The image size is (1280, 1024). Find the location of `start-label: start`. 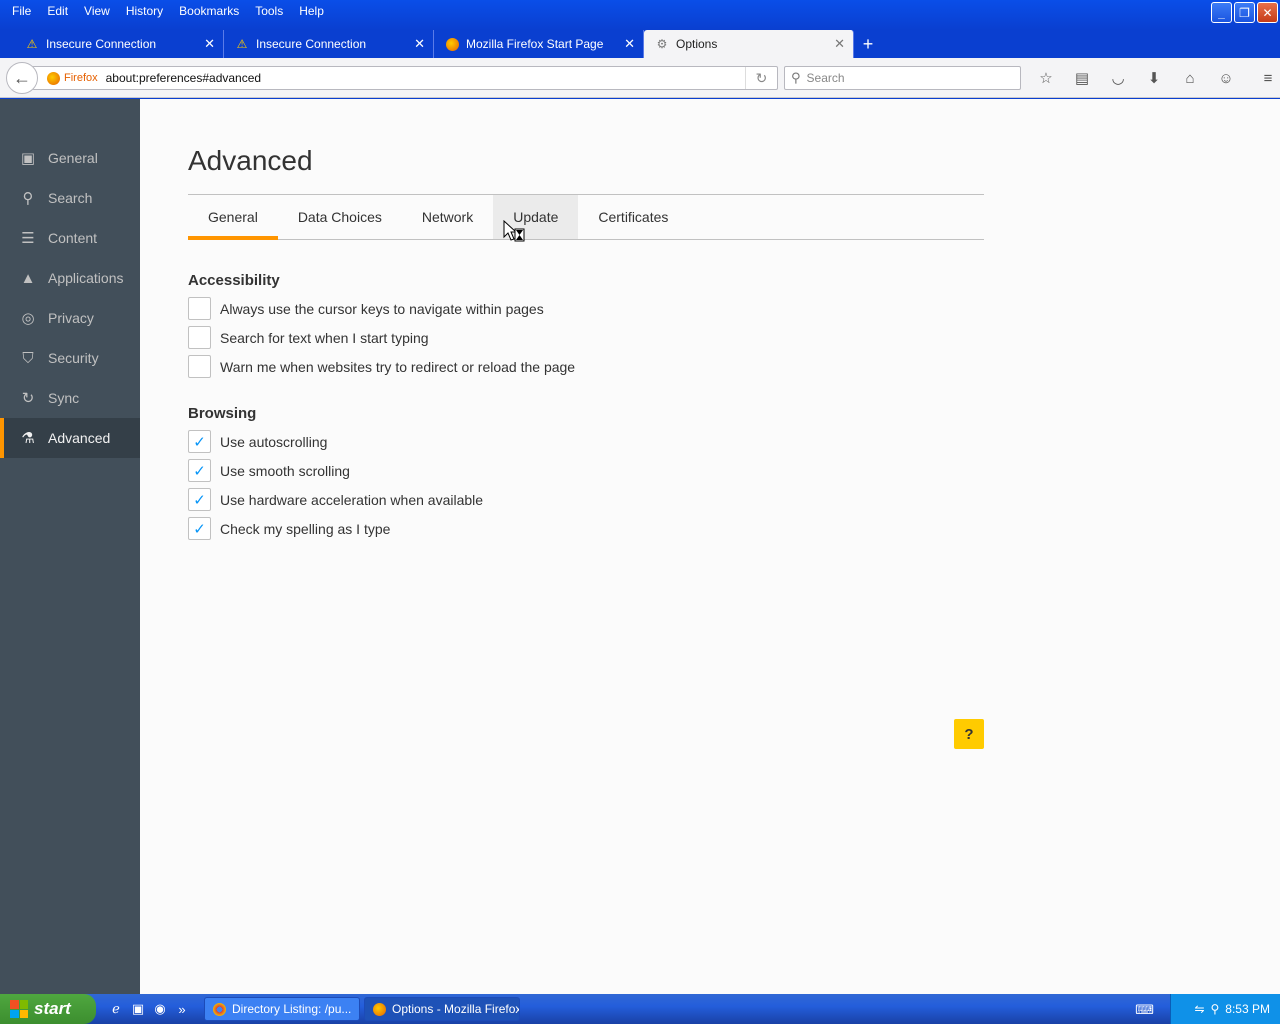

start-label: start is located at coordinates (52, 1008).